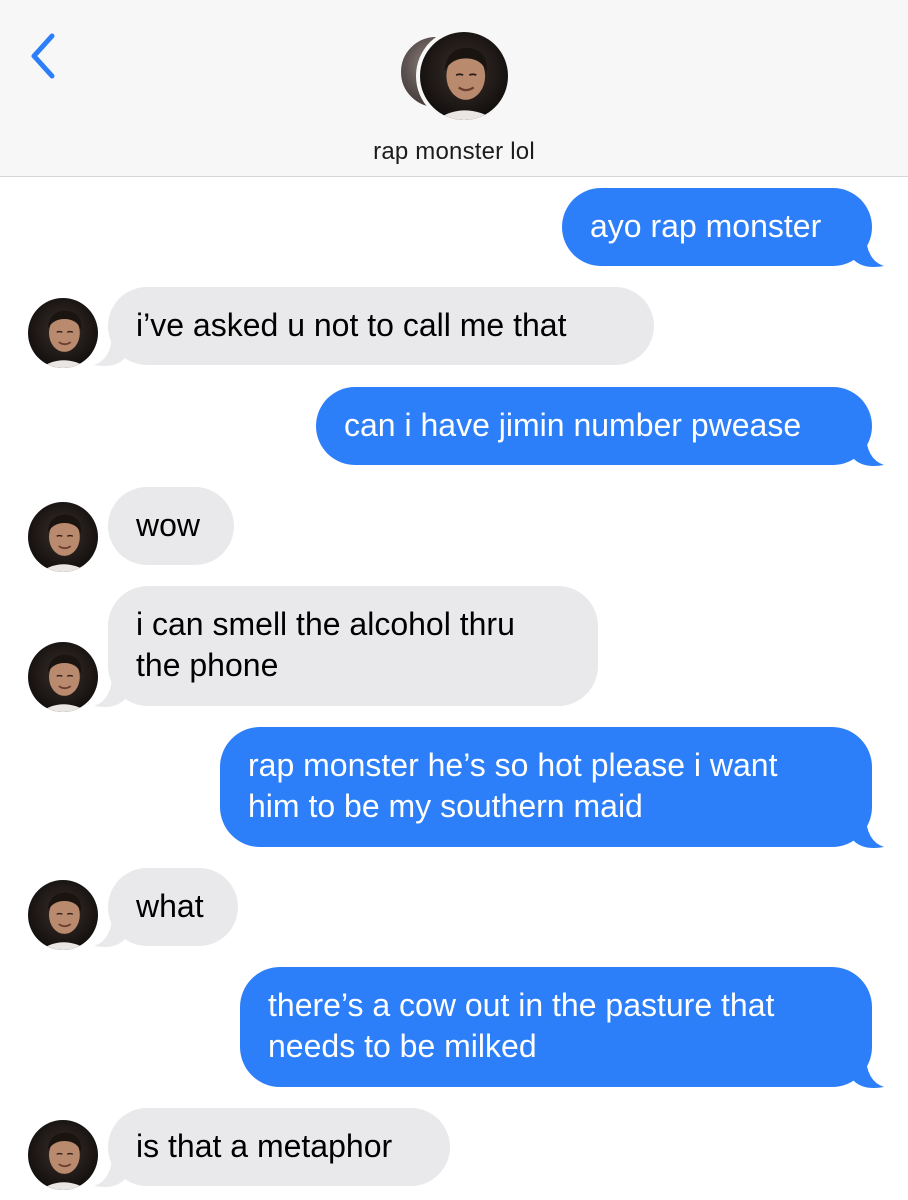 This screenshot has height=1200, width=908. Describe the element at coordinates (279, 1147) in the screenshot. I see `received-message: is that a metaphor` at that location.